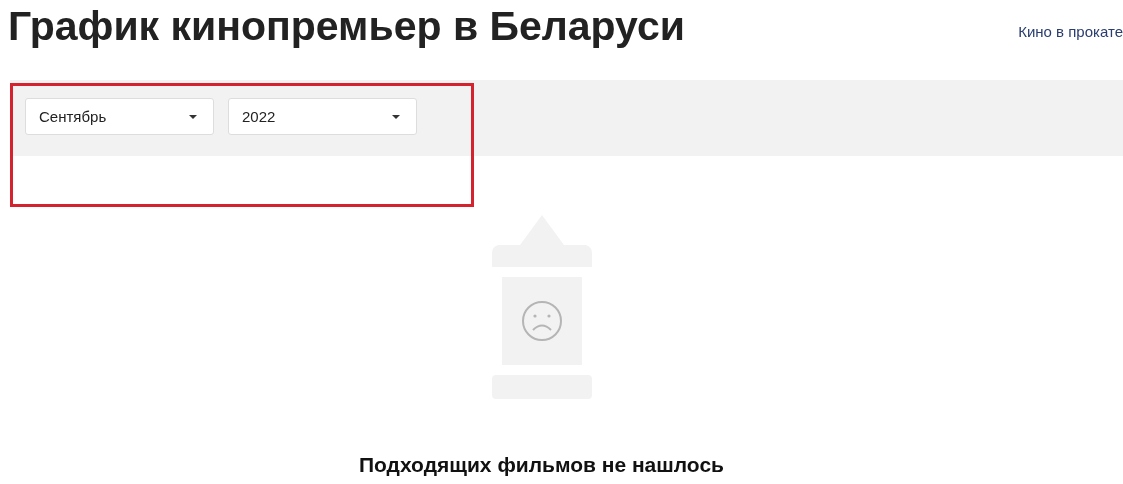 The width and height of the screenshot is (1123, 484). Describe the element at coordinates (1070, 31) in the screenshot. I see `nav-link: Кино в прокате` at that location.